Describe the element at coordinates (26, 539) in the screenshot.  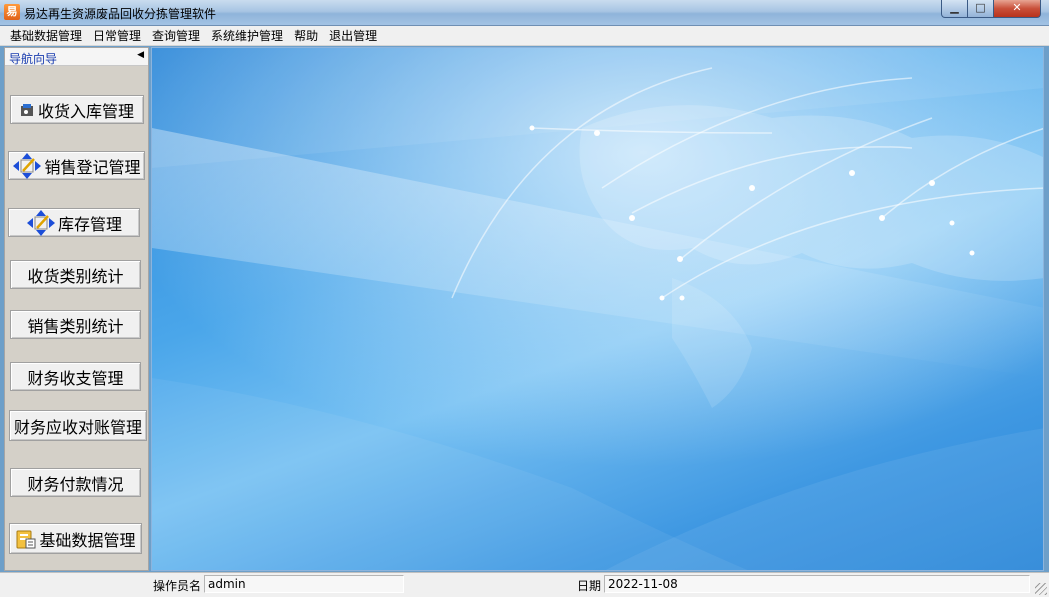
I see `database-icon` at that location.